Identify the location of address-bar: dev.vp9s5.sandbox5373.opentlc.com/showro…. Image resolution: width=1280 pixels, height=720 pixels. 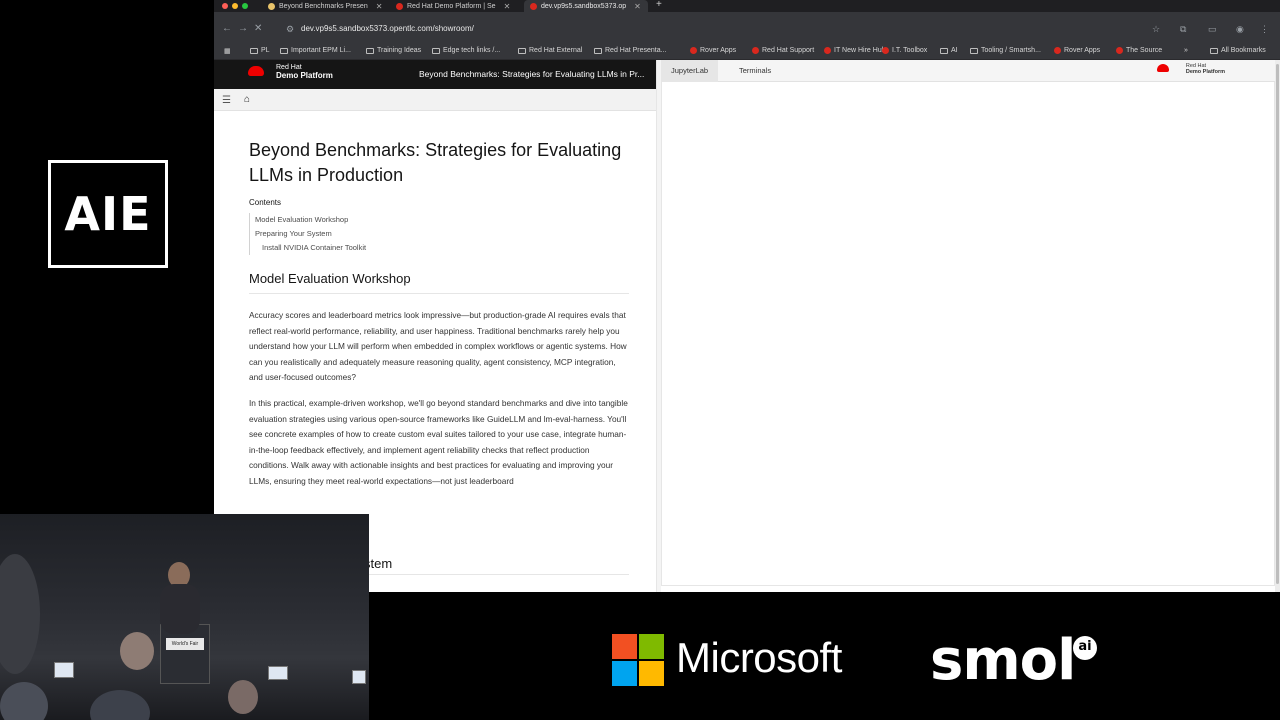
(387, 28).